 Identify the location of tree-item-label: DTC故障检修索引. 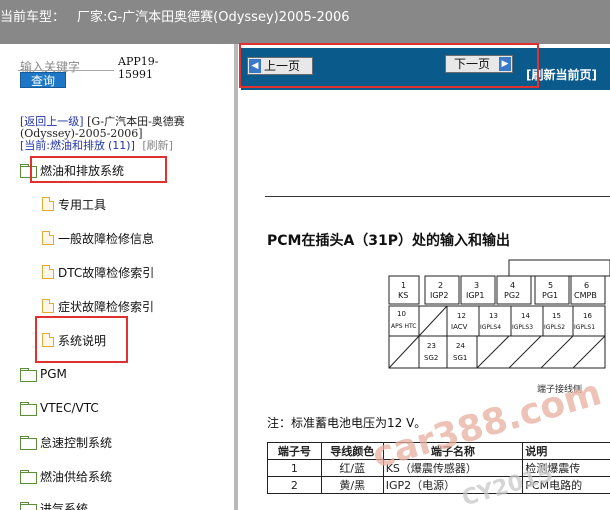
(106, 272).